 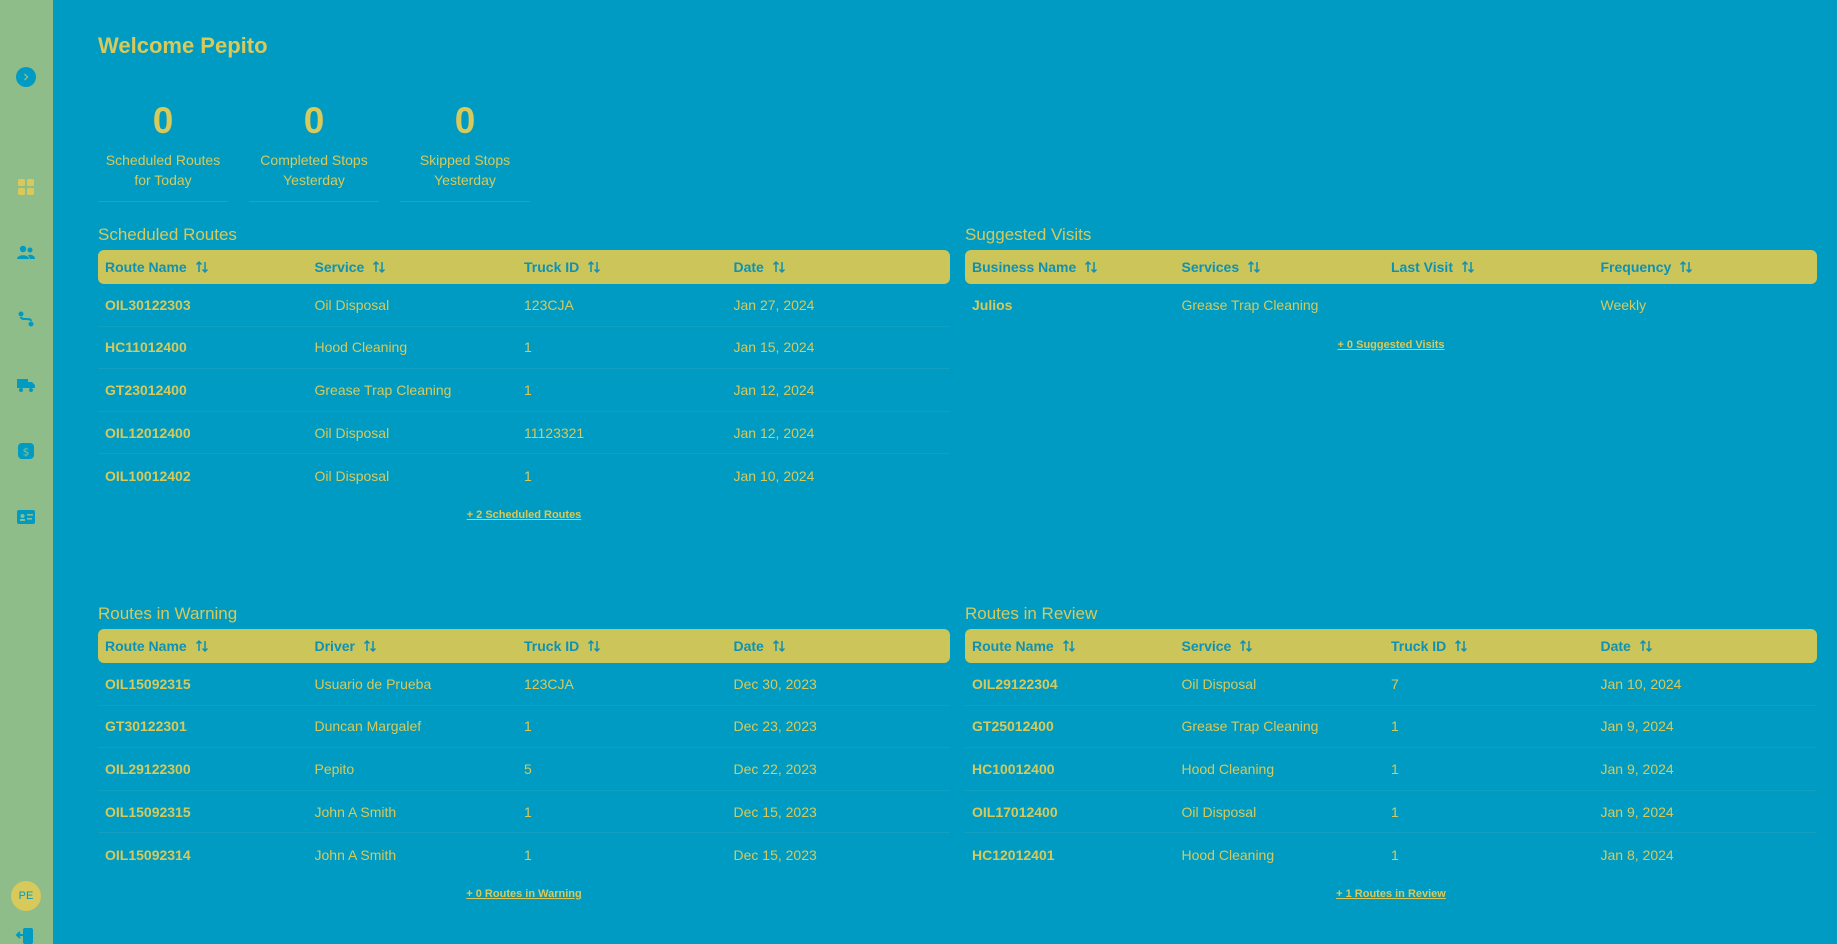 I want to click on table-row: OIL10012402 Oil Disposal 1 Jan 10, 2024, so click(x=524, y=475).